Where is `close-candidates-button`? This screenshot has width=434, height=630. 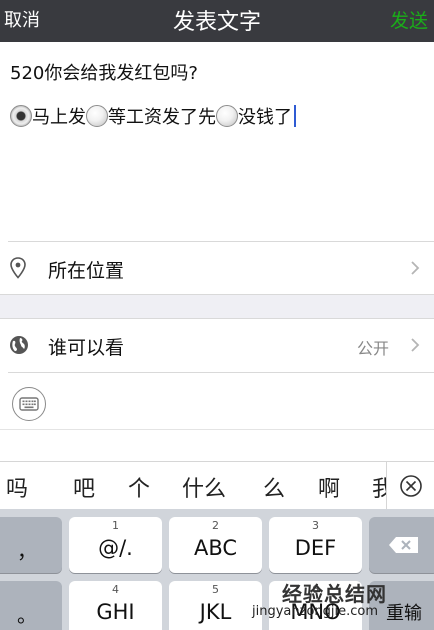
close-candidates-button is located at coordinates (410, 486).